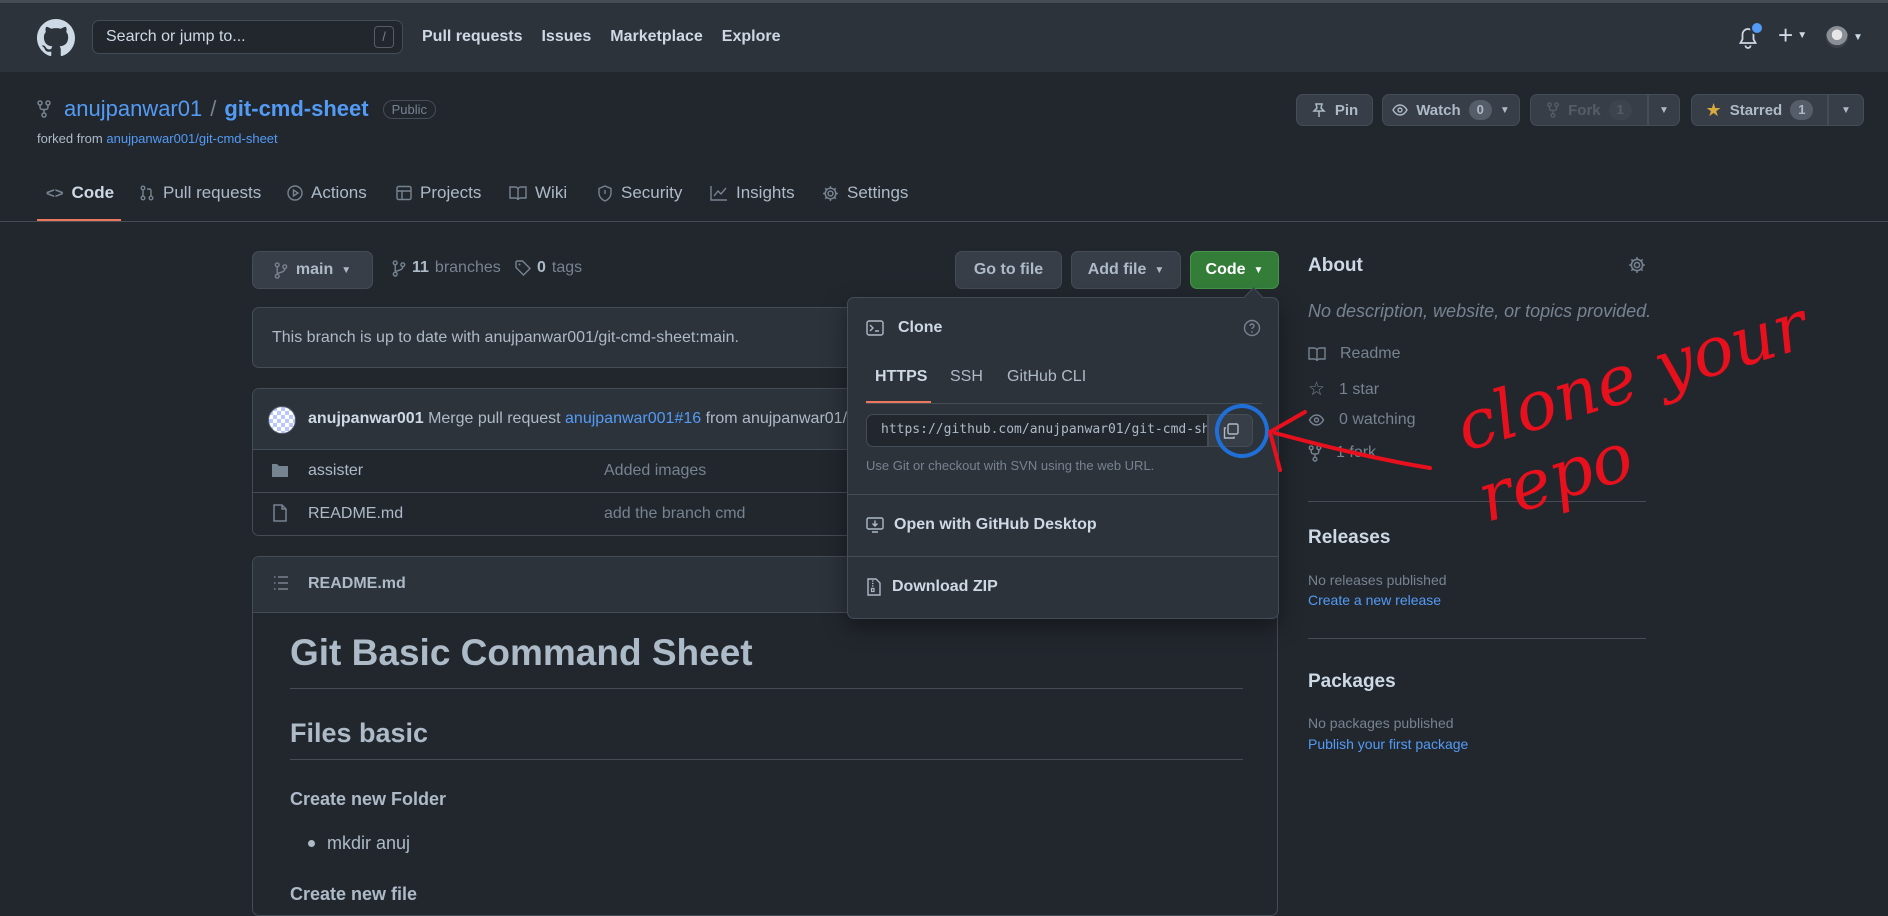 The width and height of the screenshot is (1888, 916). What do you see at coordinates (781, 418) in the screenshot?
I see `commit-message-rest: from anujpanwar01/g` at bounding box center [781, 418].